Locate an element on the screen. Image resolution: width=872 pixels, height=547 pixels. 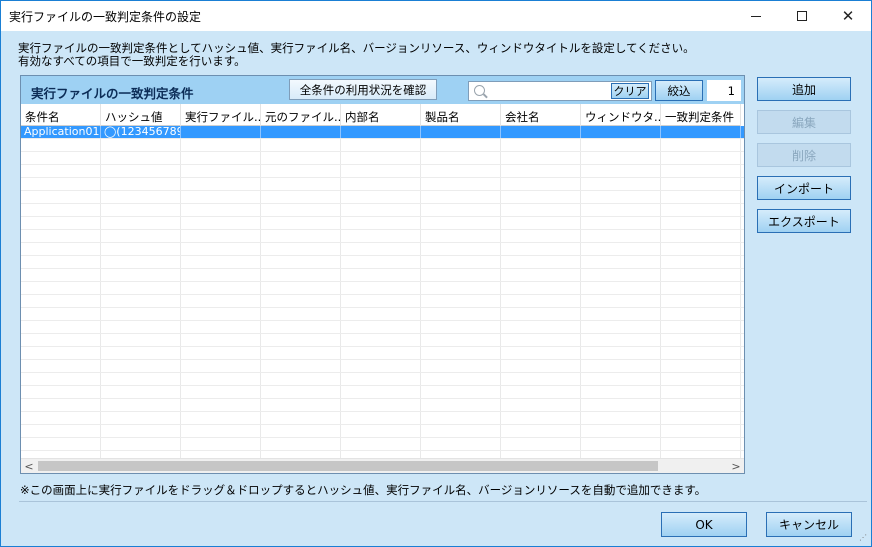
column-header: 一致判定条件 is located at coordinates (701, 115).